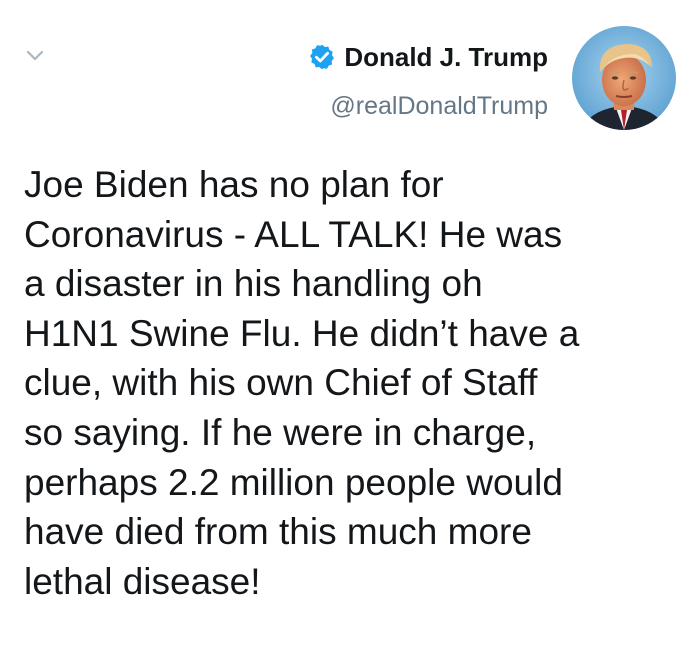 The height and width of the screenshot is (648, 700). I want to click on author-name-row: Donald J. Trump, so click(428, 57).